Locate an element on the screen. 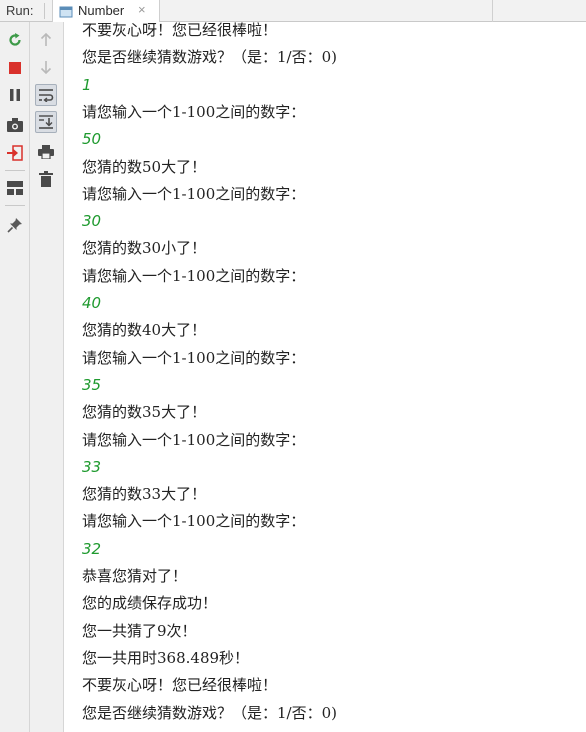 This screenshot has height=732, width=586. tab-number: Number × is located at coordinates (106, 11).